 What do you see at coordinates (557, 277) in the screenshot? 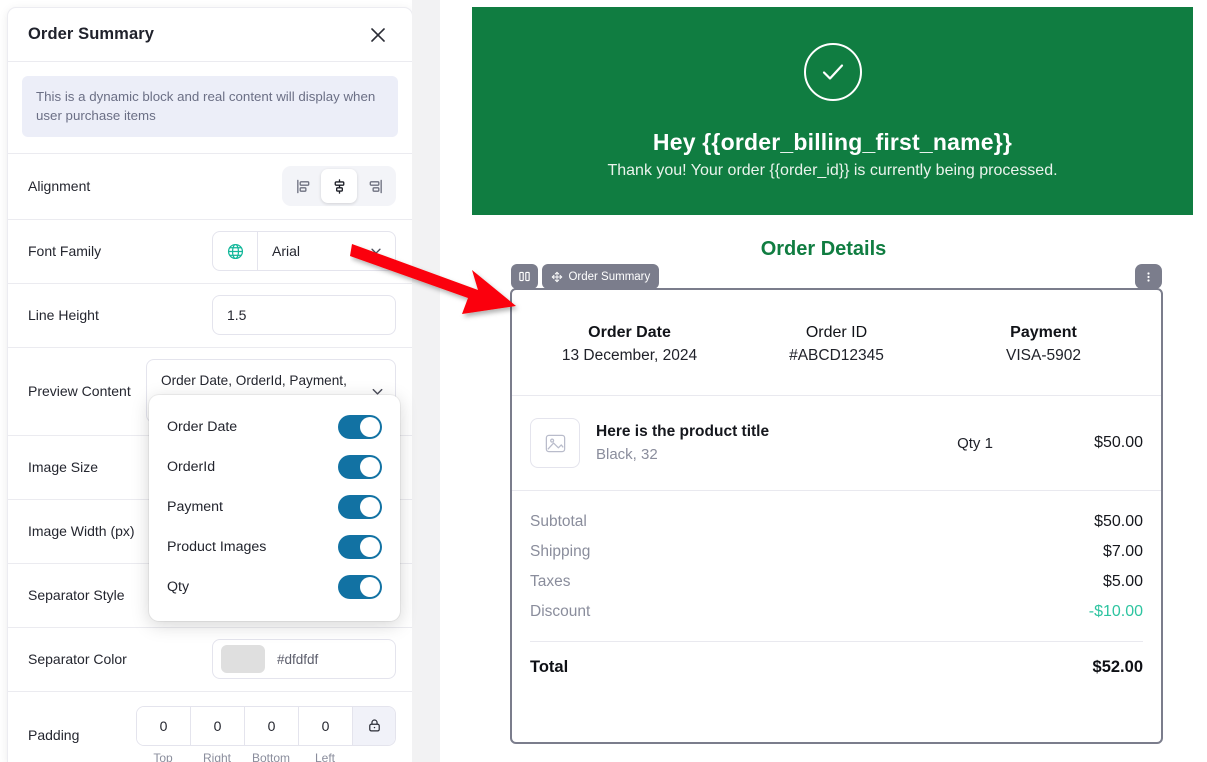
I see `move-arrows-icon` at bounding box center [557, 277].